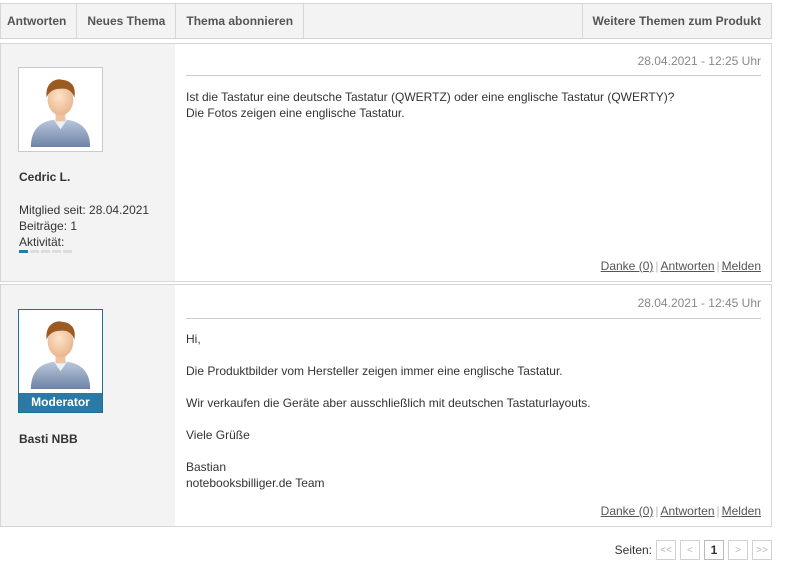  What do you see at coordinates (255, 483) in the screenshot?
I see `post-text-line: notebooksbilliger.de Team` at bounding box center [255, 483].